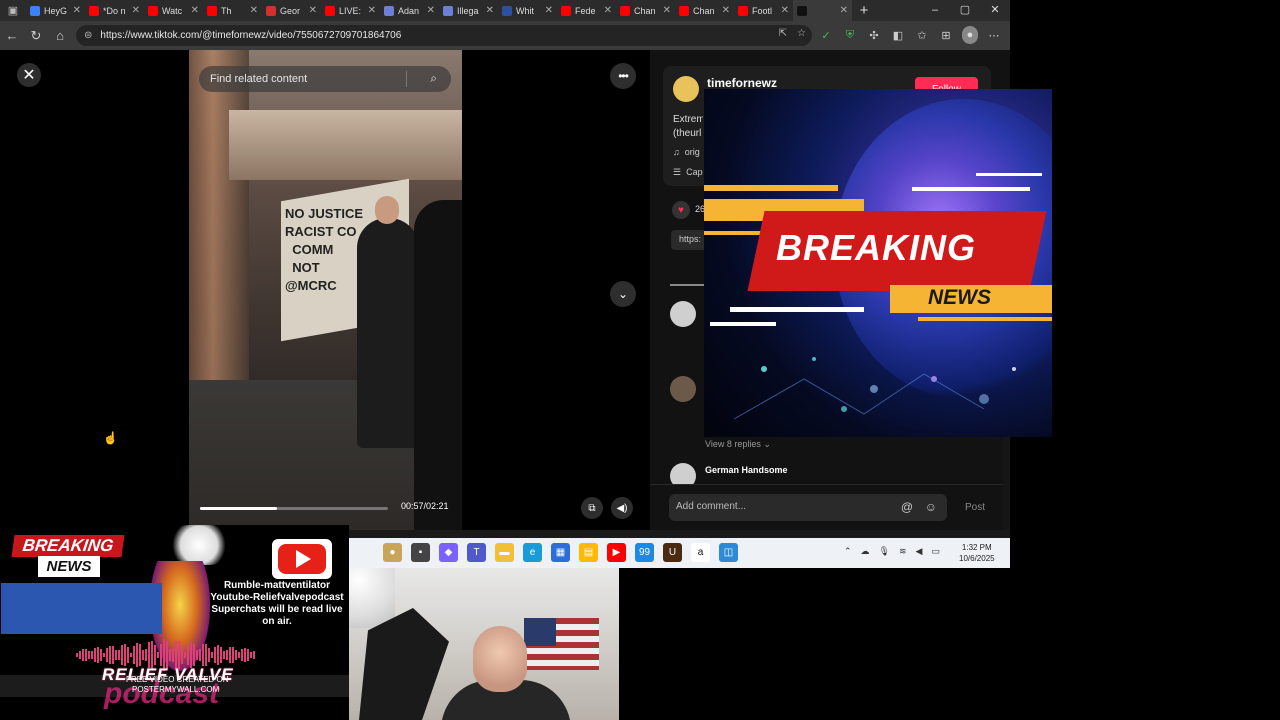  What do you see at coordinates (970, 35) in the screenshot?
I see `profile-icon: ●` at bounding box center [970, 35].